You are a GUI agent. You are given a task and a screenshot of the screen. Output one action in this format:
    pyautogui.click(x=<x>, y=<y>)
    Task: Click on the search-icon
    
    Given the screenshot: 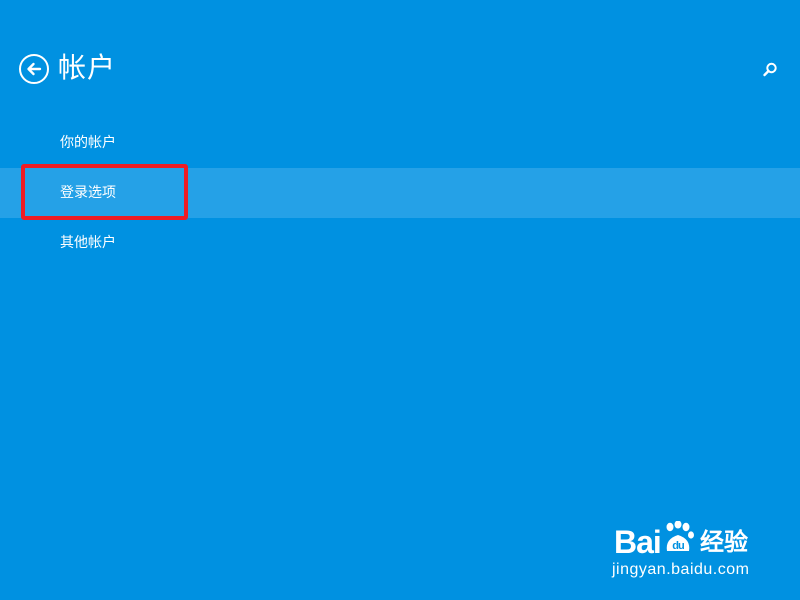 What is the action you would take?
    pyautogui.click(x=770, y=69)
    